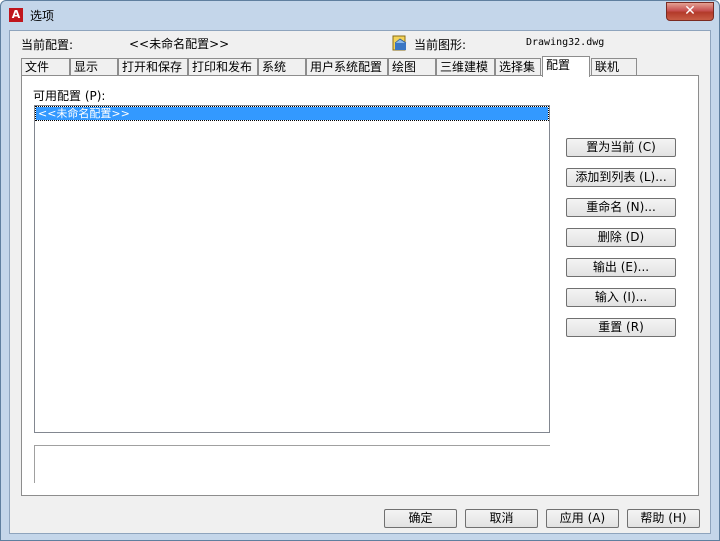 The width and height of the screenshot is (720, 541). I want to click on current-profile-label: 当前配置:, so click(47, 45).